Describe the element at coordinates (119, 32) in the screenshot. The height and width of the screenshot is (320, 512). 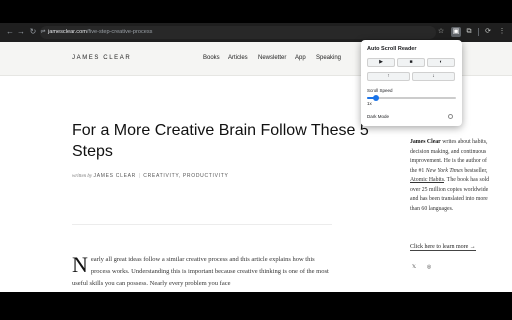
I see `url-path: /five-step-creative-process` at that location.